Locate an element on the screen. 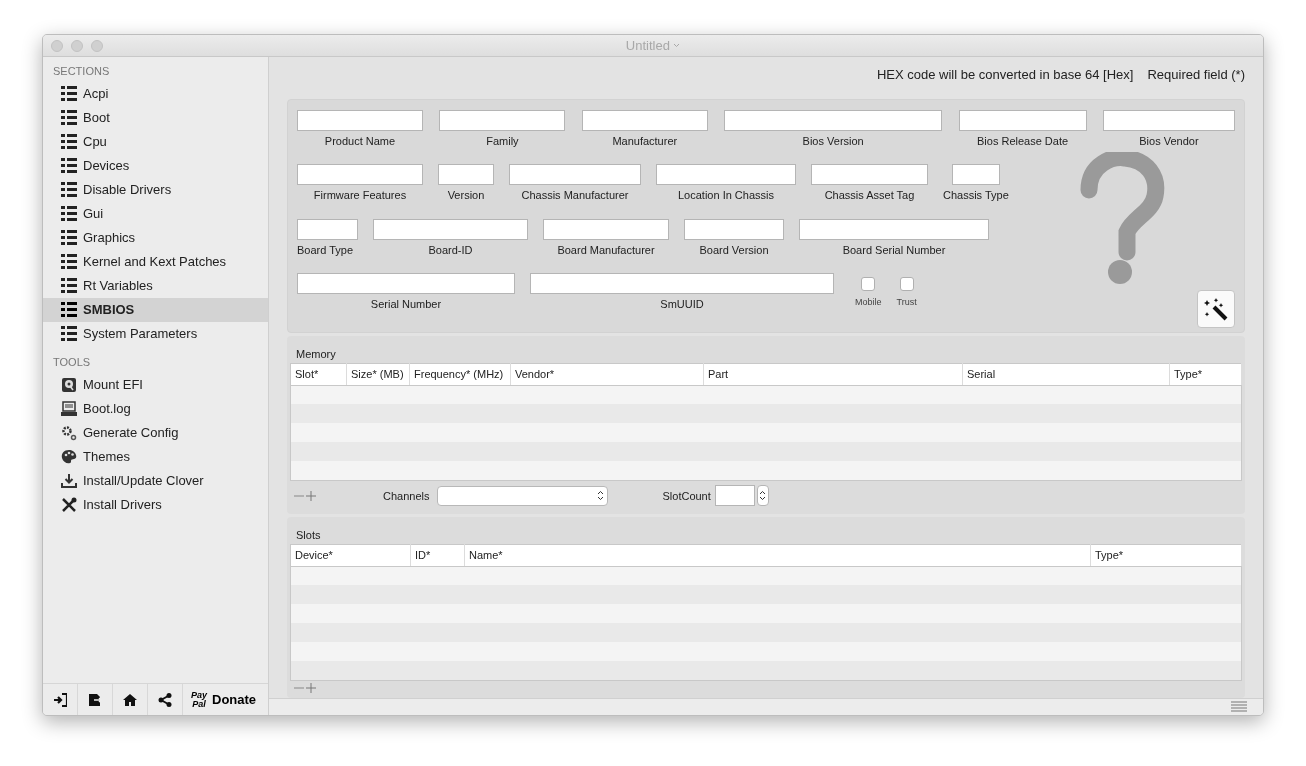 This screenshot has width=1306, height=766. sidebar-item: Rt Variables is located at coordinates (155, 285).